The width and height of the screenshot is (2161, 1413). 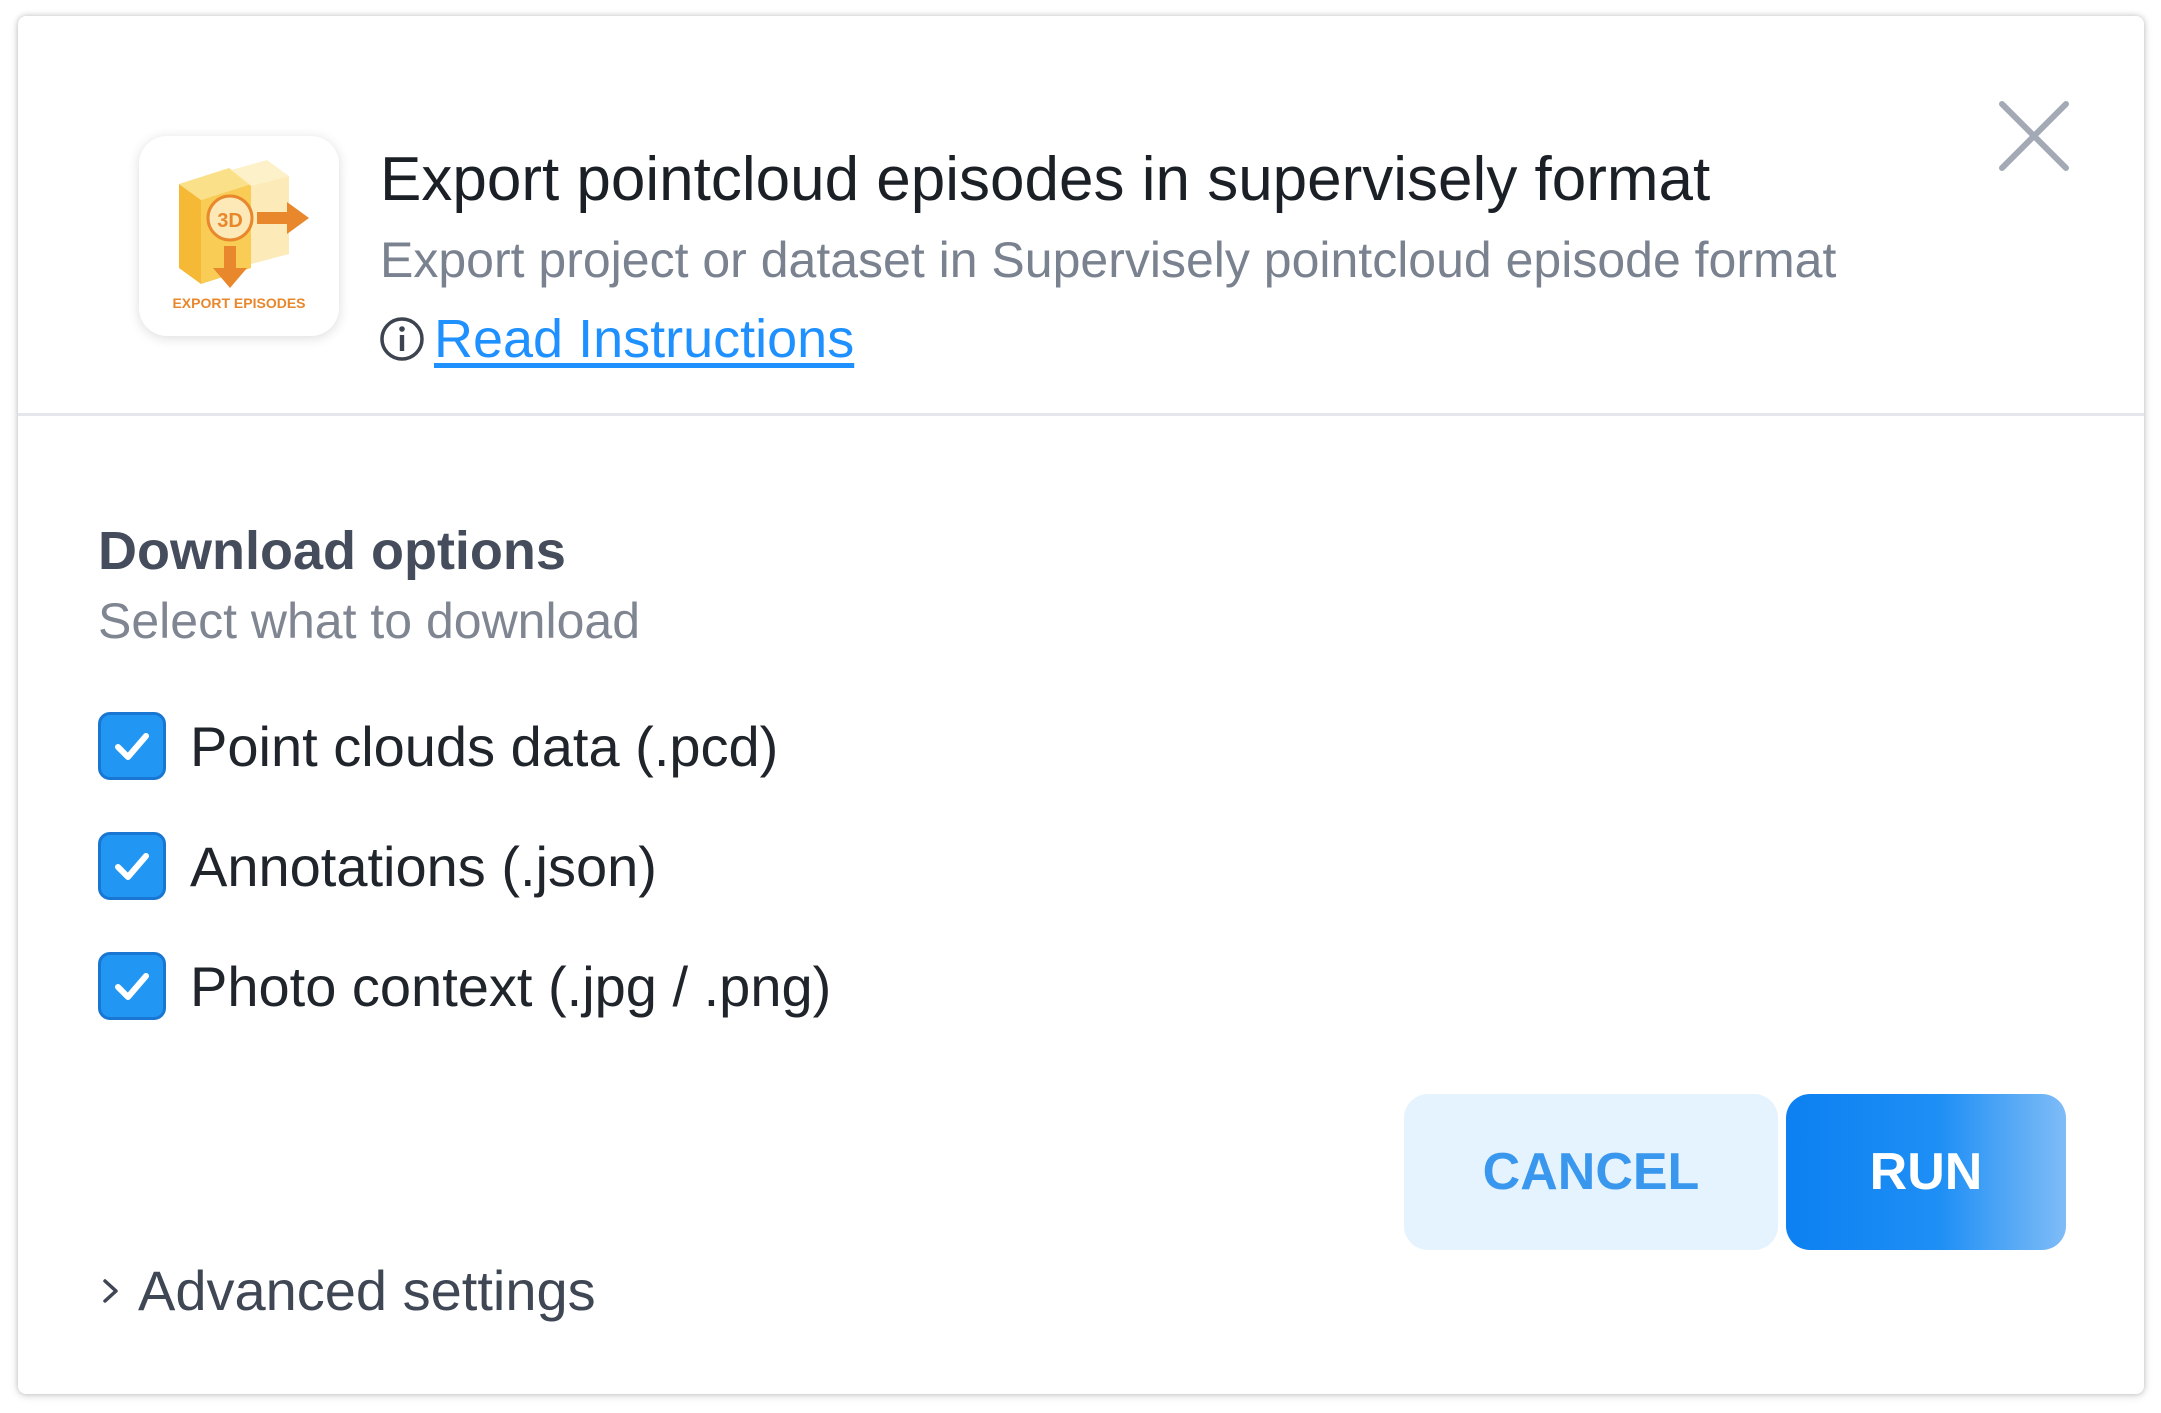 I want to click on app-logo: 3D EXPORT EPISODES, so click(x=239, y=236).